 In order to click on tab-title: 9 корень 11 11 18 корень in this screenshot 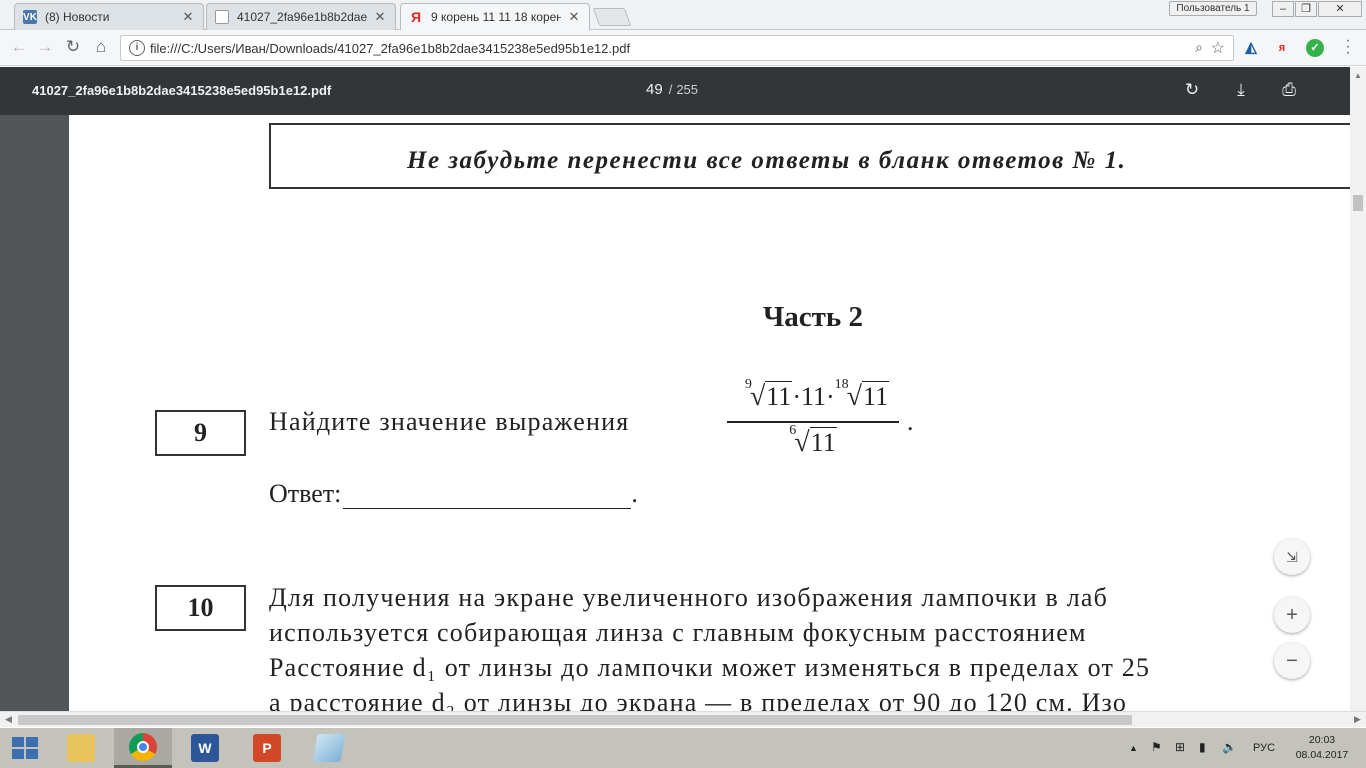, I will do `click(496, 17)`.